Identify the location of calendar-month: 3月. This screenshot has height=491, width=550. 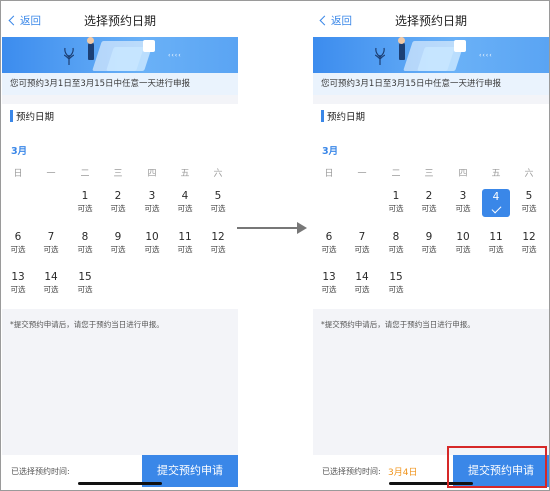
(19, 151).